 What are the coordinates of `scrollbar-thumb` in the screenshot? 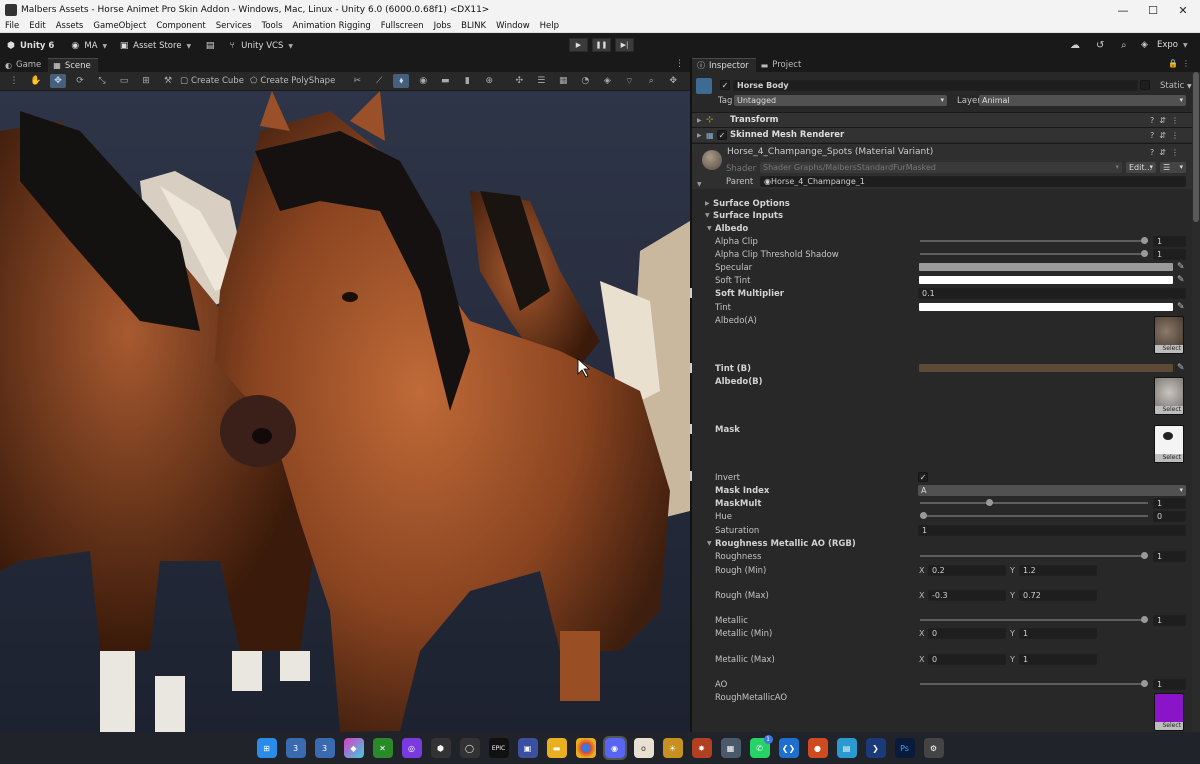 It's located at (1196, 147).